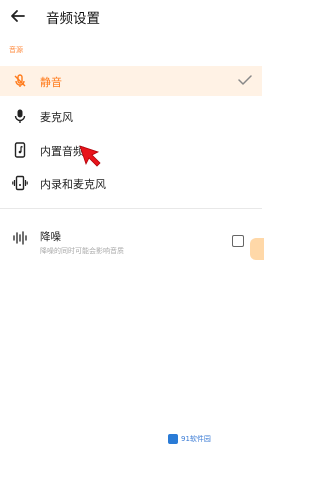 This screenshot has width=320, height=496. Describe the element at coordinates (73, 19) in the screenshot. I see `page-title: 音频设置` at that location.